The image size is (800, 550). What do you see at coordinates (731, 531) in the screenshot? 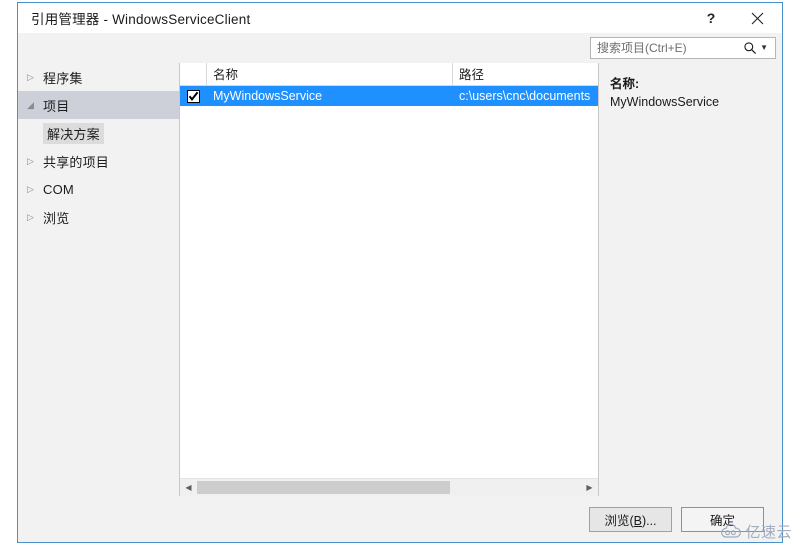
I see `cloud-logo-icon` at bounding box center [731, 531].